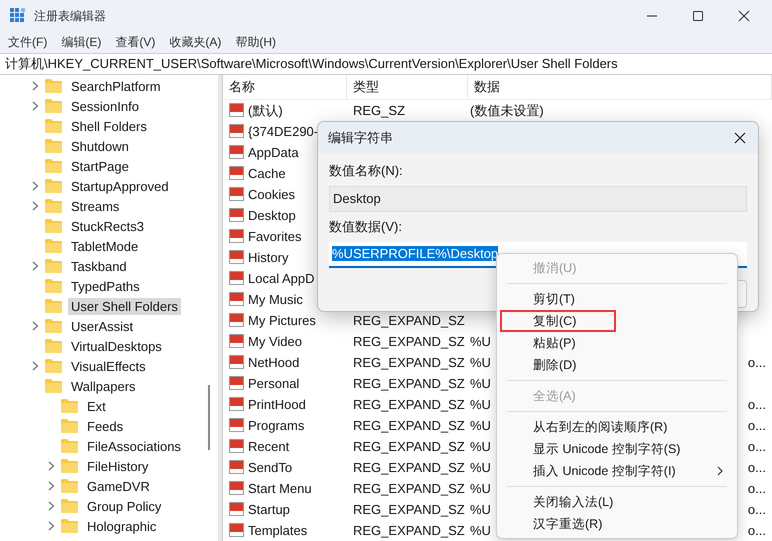 This screenshot has width=772, height=541. What do you see at coordinates (271, 194) in the screenshot?
I see `table-cell: Cookies` at bounding box center [271, 194].